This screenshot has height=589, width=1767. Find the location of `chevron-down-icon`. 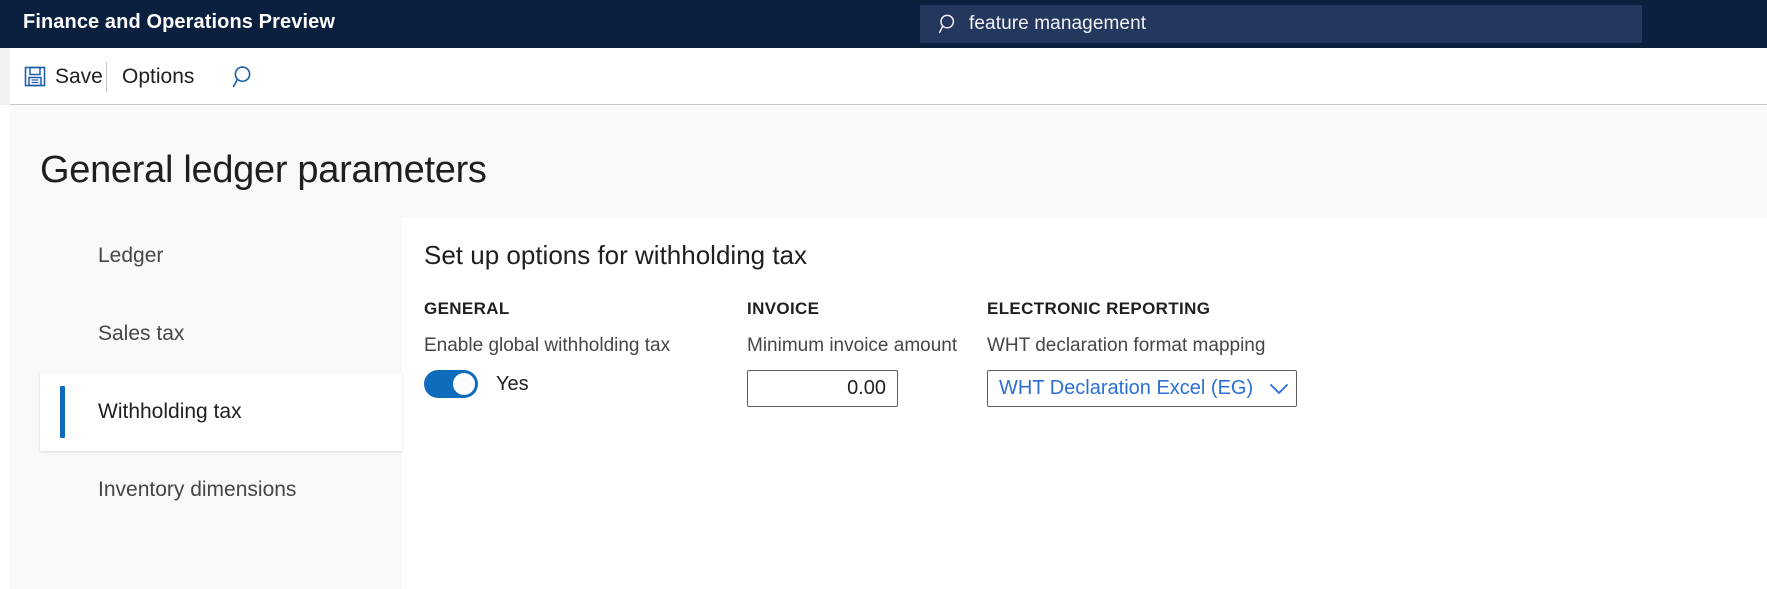

chevron-down-icon is located at coordinates (1279, 389).